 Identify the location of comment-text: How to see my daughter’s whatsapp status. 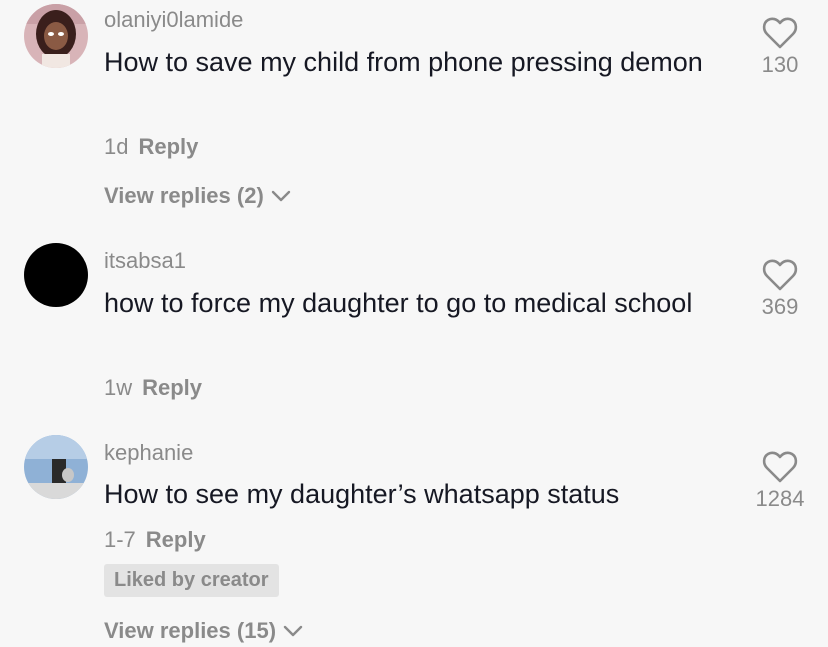
(362, 494).